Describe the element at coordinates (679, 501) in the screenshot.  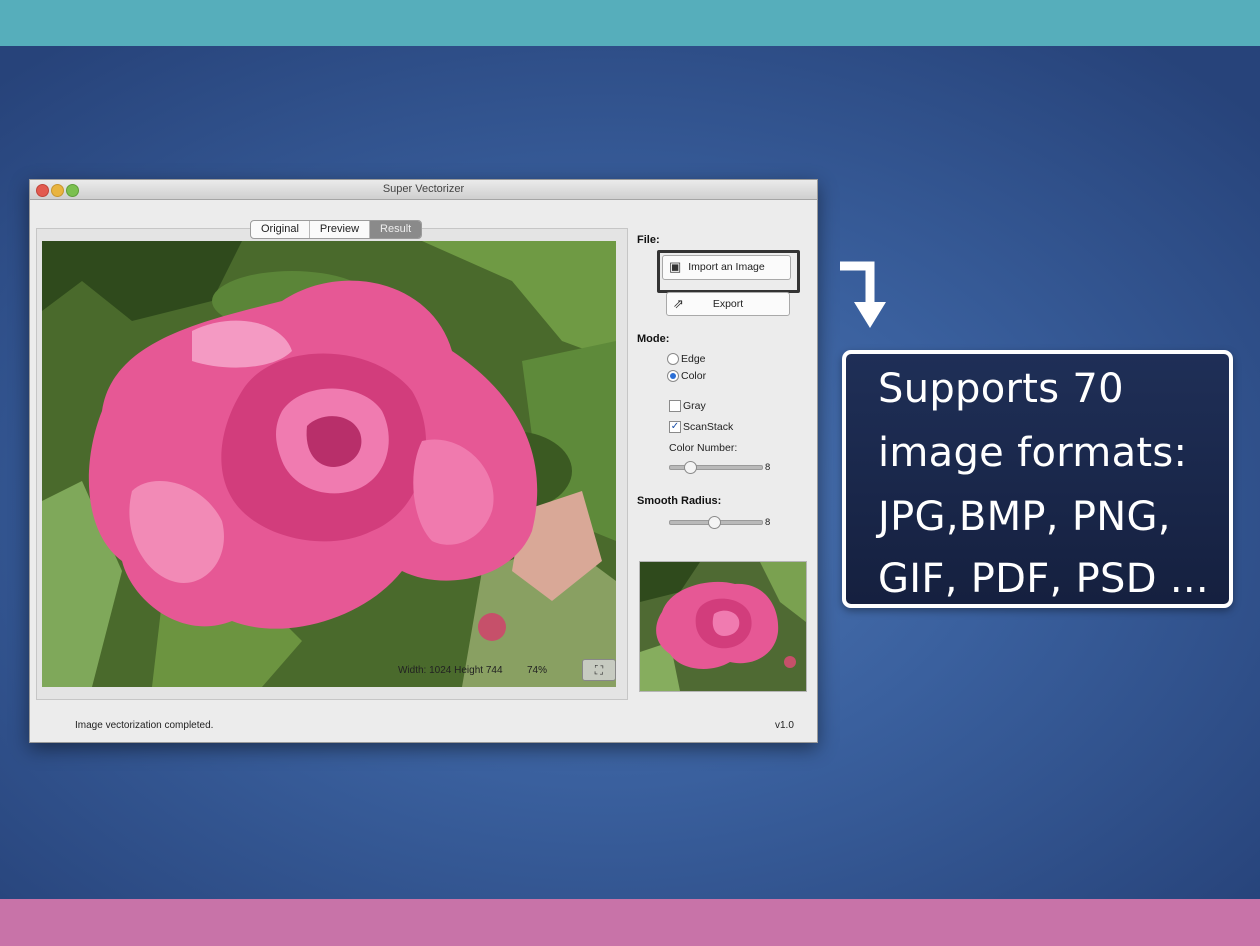
I see `smooth-radius-heading: Smooth Radius:` at that location.